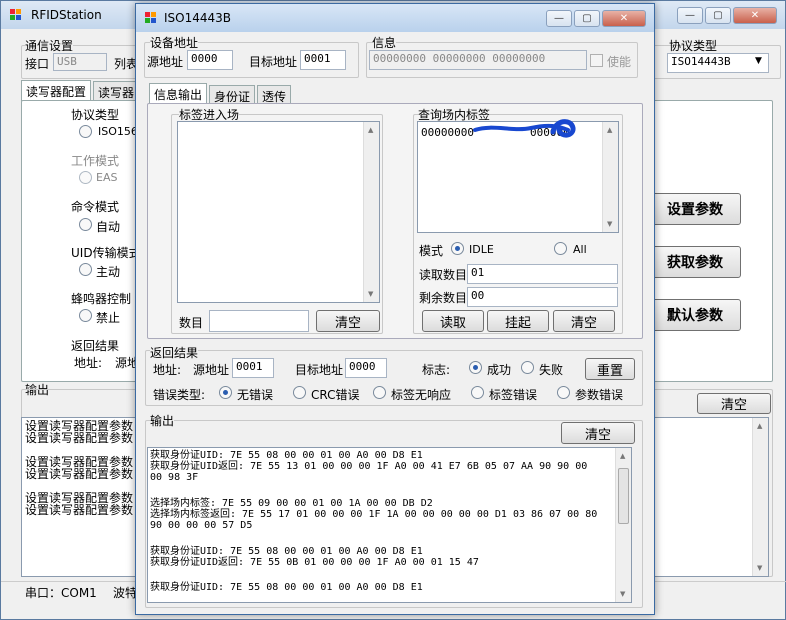 The height and width of the screenshot is (620, 786). What do you see at coordinates (85, 269) in the screenshot?
I see `uid-mode-radio` at bounding box center [85, 269].